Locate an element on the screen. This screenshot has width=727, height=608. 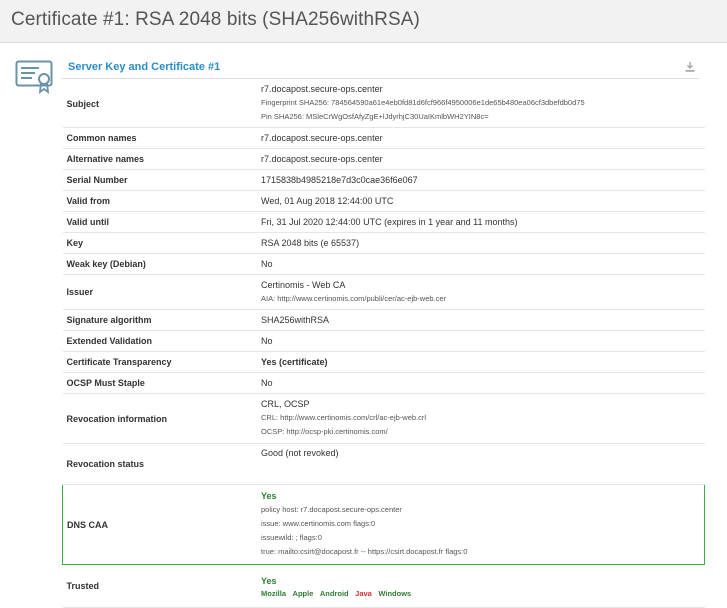
row-label: Alternative names is located at coordinates (160, 159).